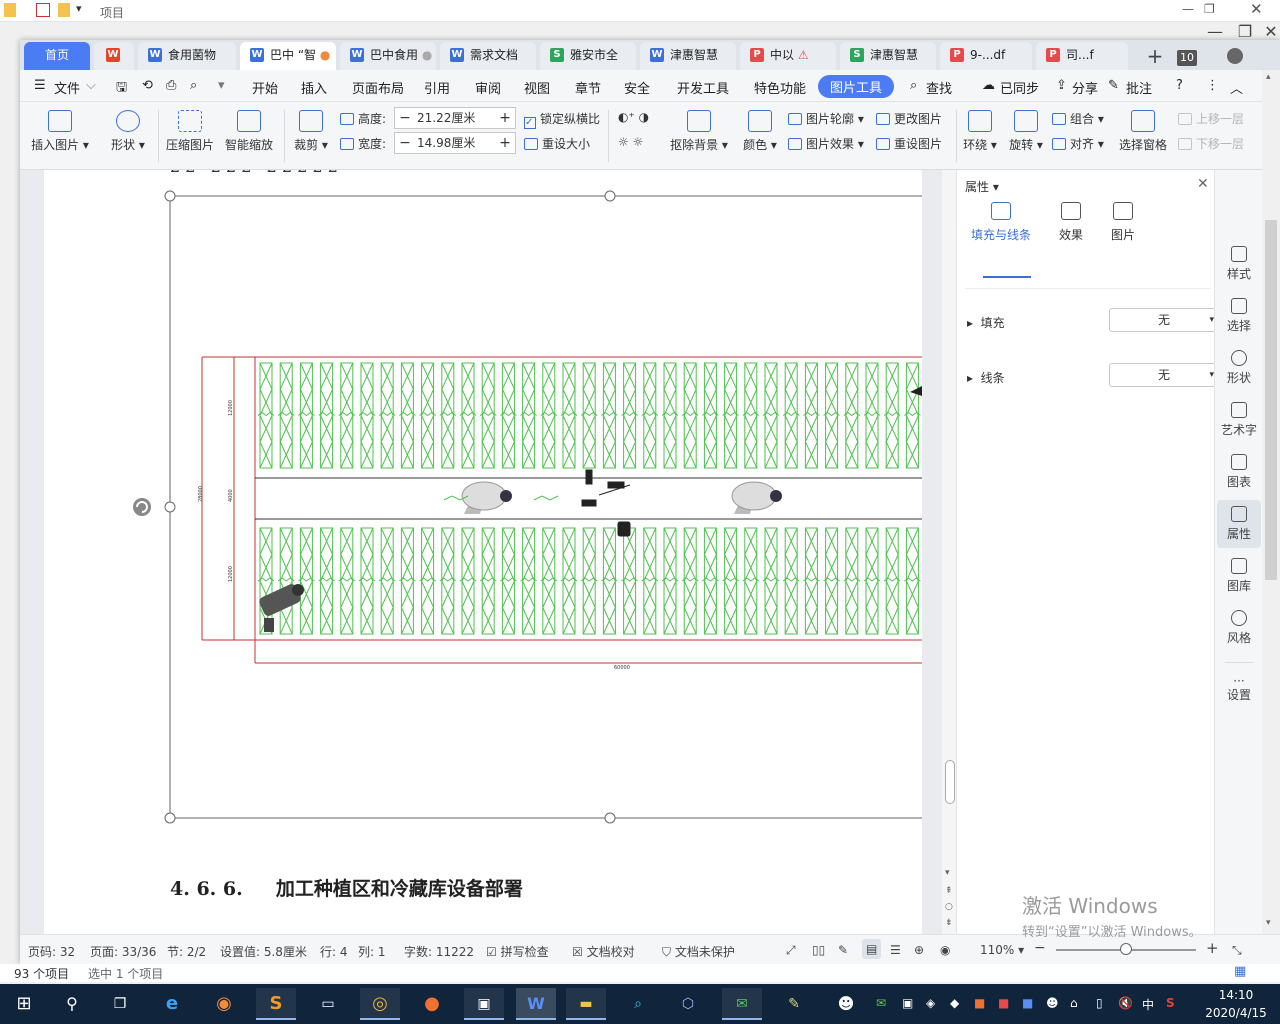 This screenshot has height=1024, width=1280. I want to click on menu-references: 引用, so click(437, 87).